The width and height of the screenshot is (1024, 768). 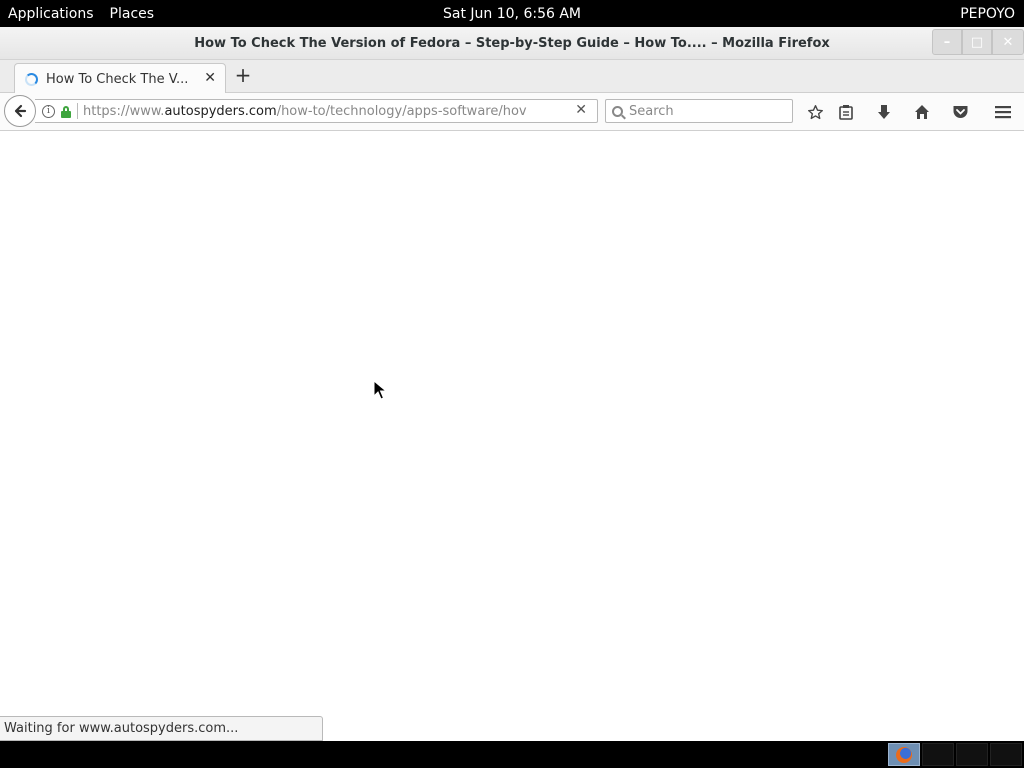 I want to click on minimize-icon: –, so click(x=947, y=42).